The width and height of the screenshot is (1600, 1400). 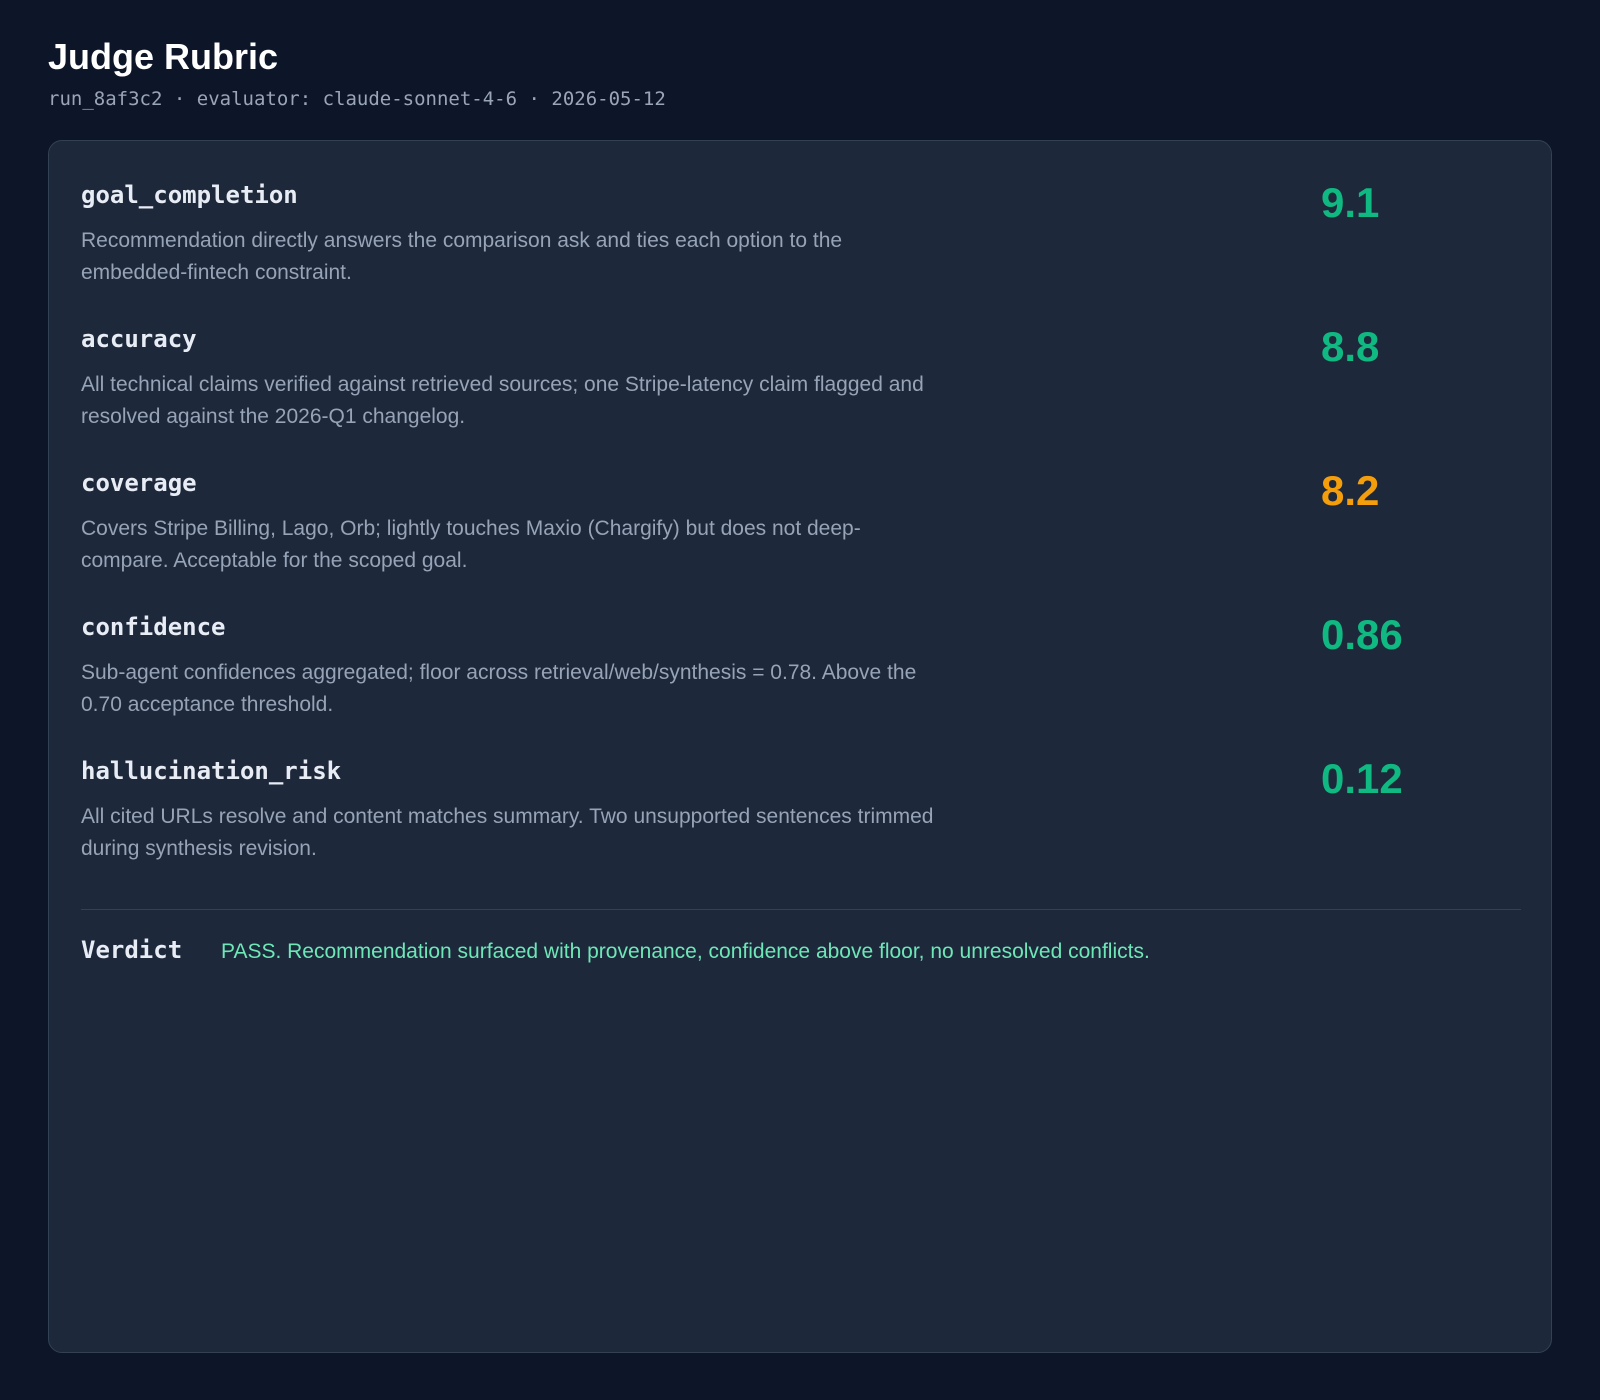 I want to click on metric-score: 0.86, so click(x=1362, y=634).